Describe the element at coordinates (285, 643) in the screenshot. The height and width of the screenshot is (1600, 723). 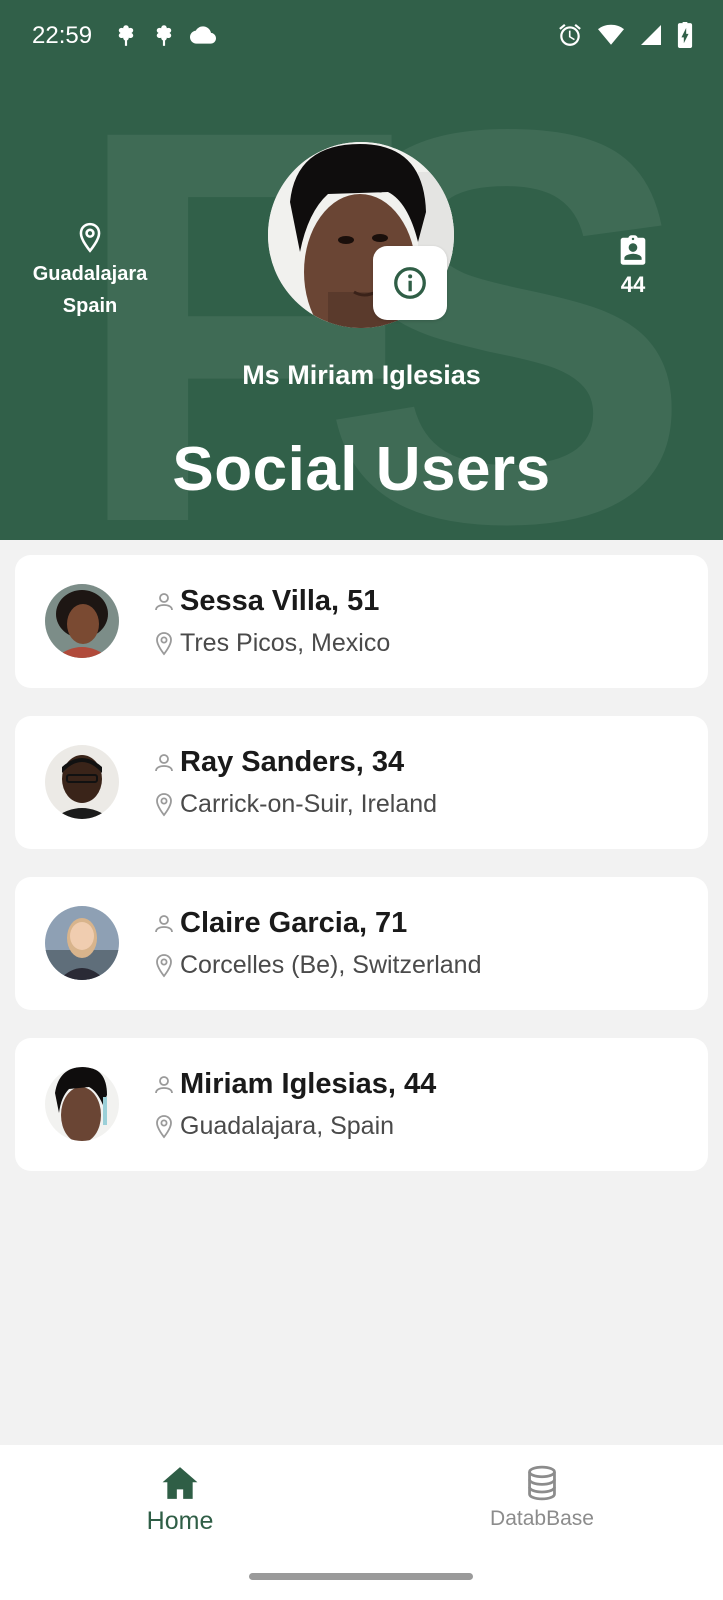
I see `user-location: Tres Picos, Mexico` at that location.